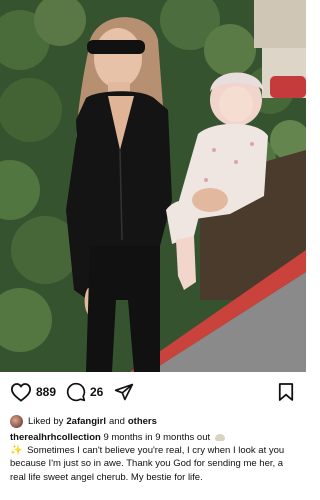 The image size is (320, 500). Describe the element at coordinates (142, 421) in the screenshot. I see `liked-by-others-link: others` at that location.